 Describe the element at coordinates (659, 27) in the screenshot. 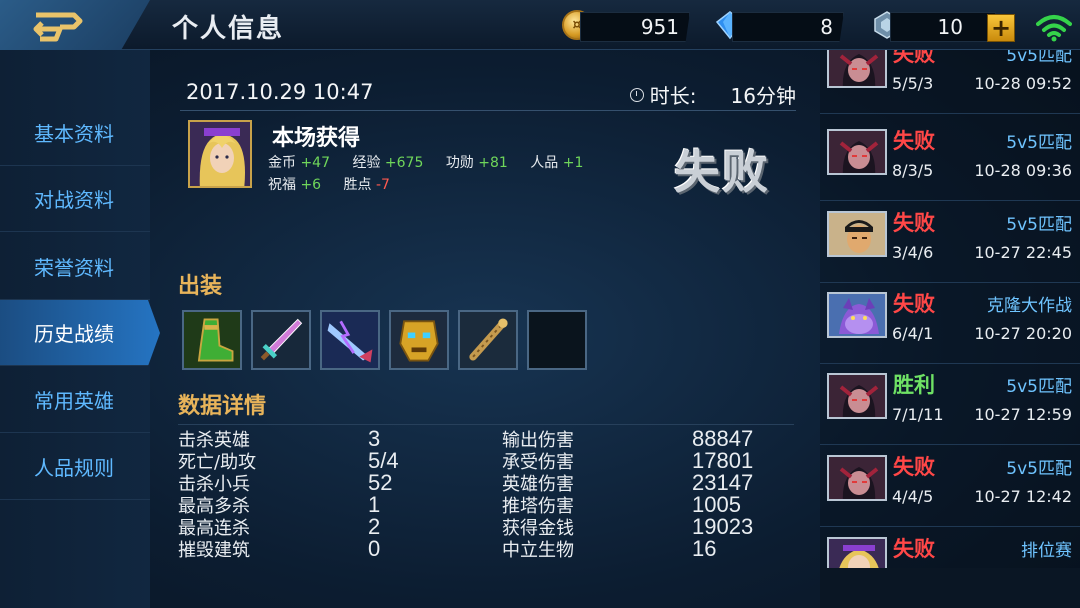

I see `gold-value: 951` at that location.